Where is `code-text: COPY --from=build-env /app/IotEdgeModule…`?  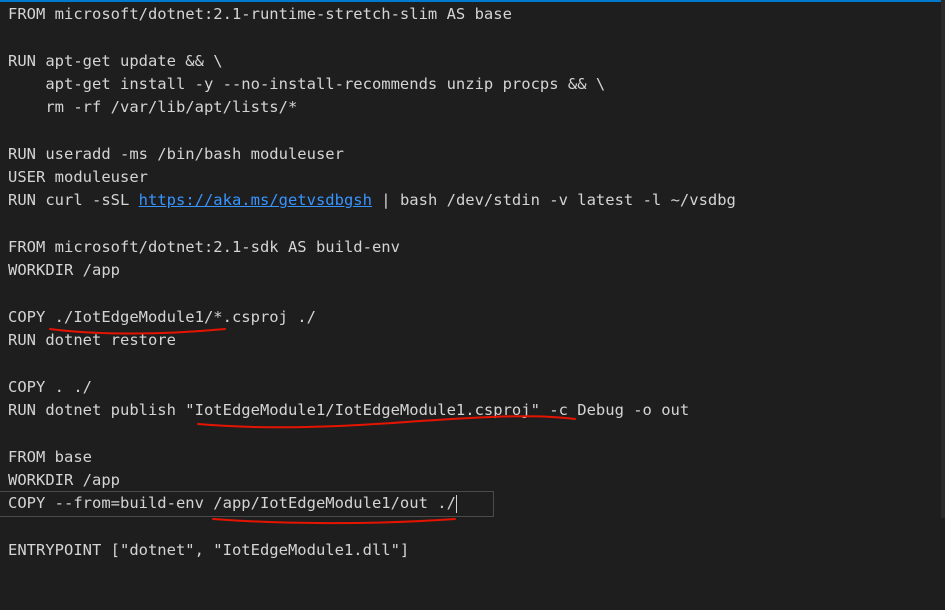
code-text: COPY --from=build-env /app/IotEdgeModule… is located at coordinates (232, 503).